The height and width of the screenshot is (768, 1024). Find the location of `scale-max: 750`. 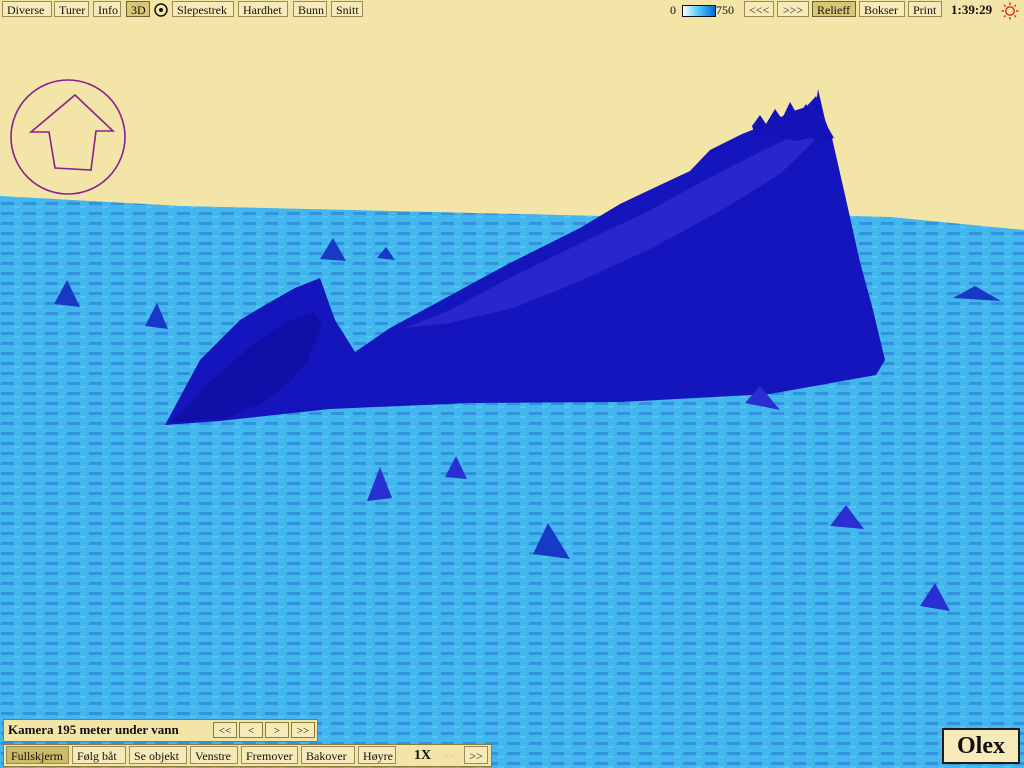

scale-max: 750 is located at coordinates (725, 10).